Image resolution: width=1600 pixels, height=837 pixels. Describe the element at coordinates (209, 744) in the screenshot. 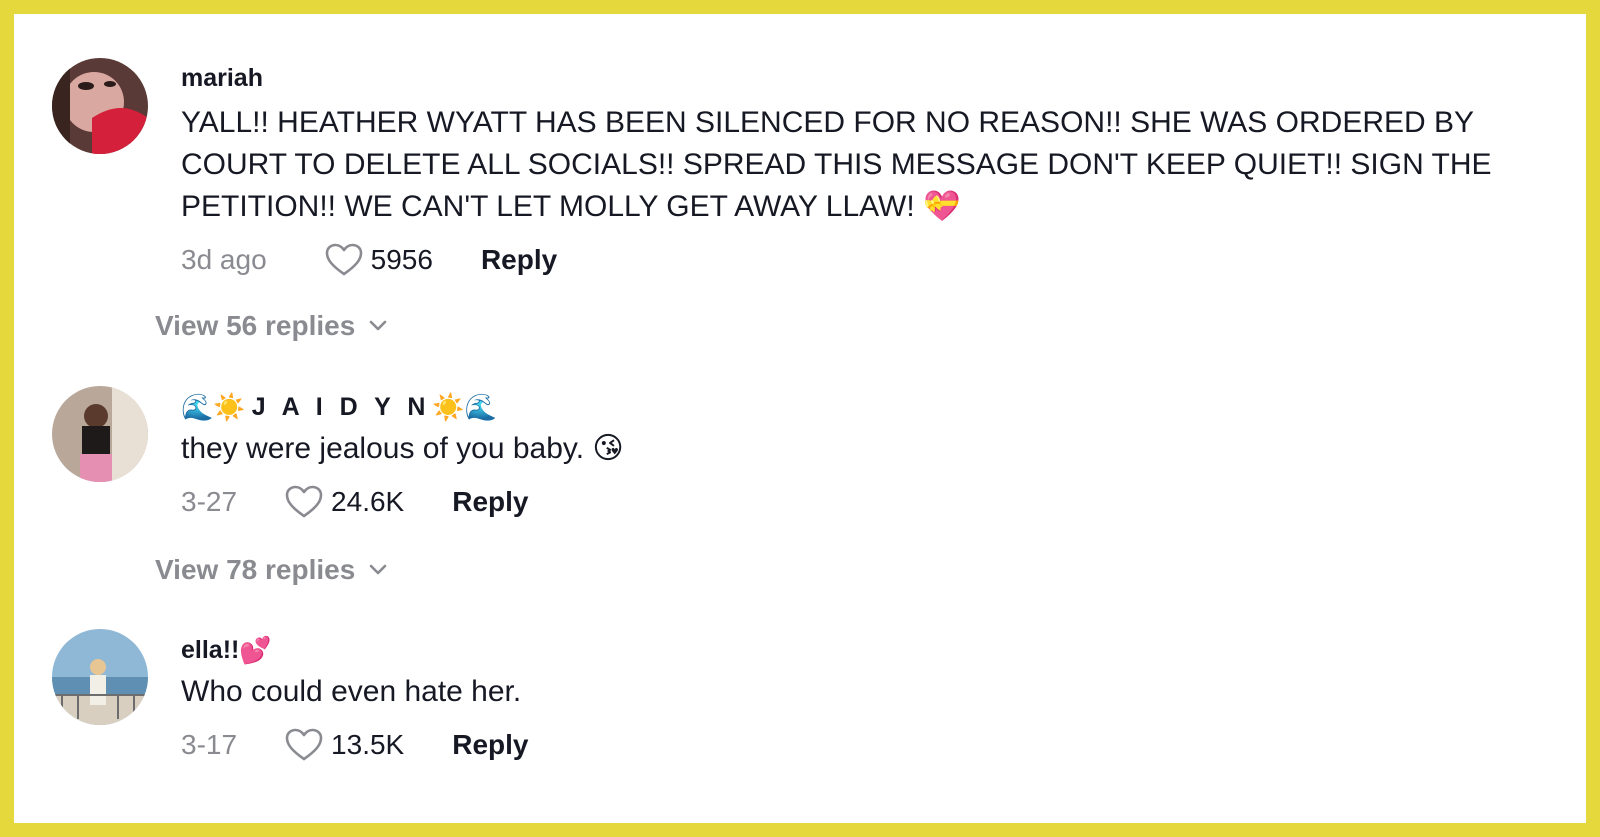

I see `comment-date: 3-17` at that location.